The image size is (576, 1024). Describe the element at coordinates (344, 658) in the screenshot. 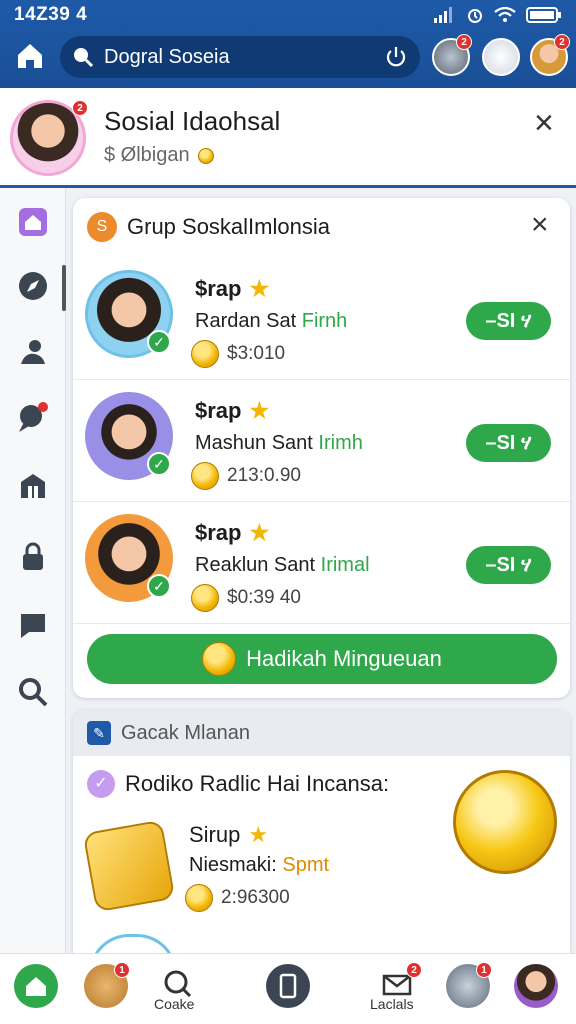

I see `primary-action-label: Hadikah Mingueuan` at that location.